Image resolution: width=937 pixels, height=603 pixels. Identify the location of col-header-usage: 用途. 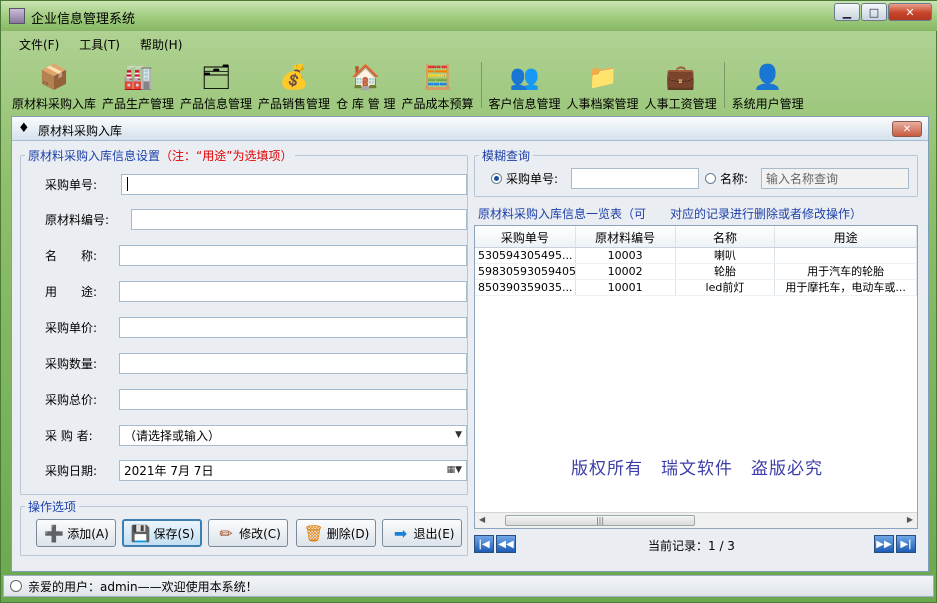
(846, 236).